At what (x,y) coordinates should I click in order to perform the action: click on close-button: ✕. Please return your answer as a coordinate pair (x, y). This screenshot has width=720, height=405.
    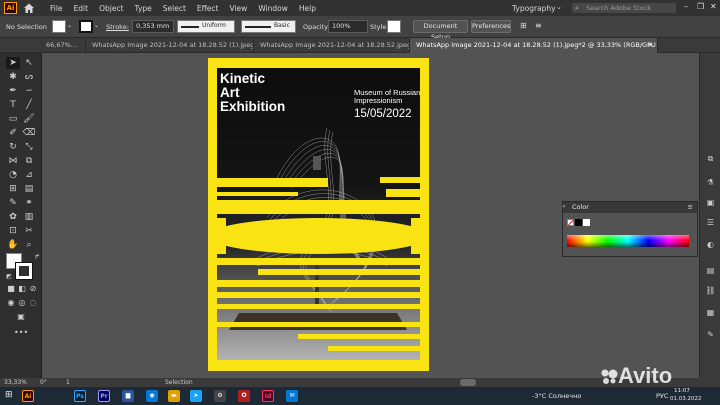
    Looking at the image, I should click on (713, 6).